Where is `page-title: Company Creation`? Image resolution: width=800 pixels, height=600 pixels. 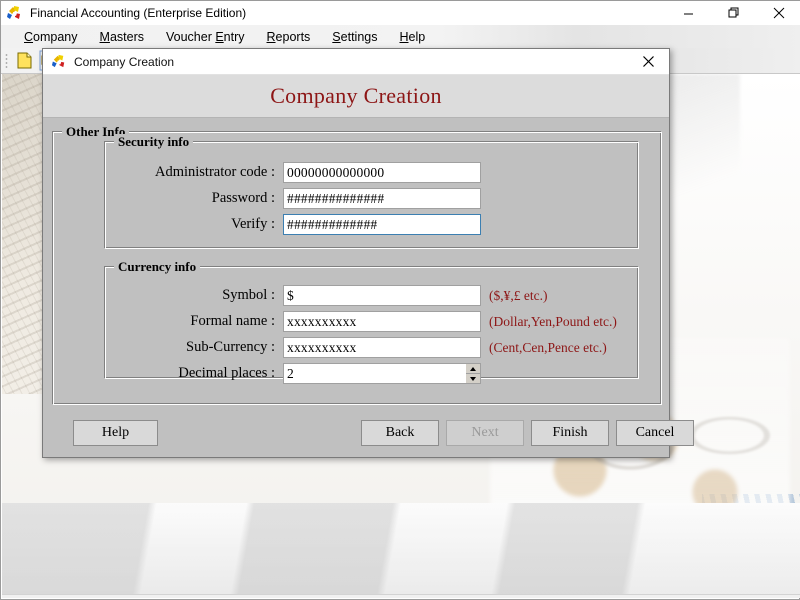
page-title: Company Creation is located at coordinates (356, 95).